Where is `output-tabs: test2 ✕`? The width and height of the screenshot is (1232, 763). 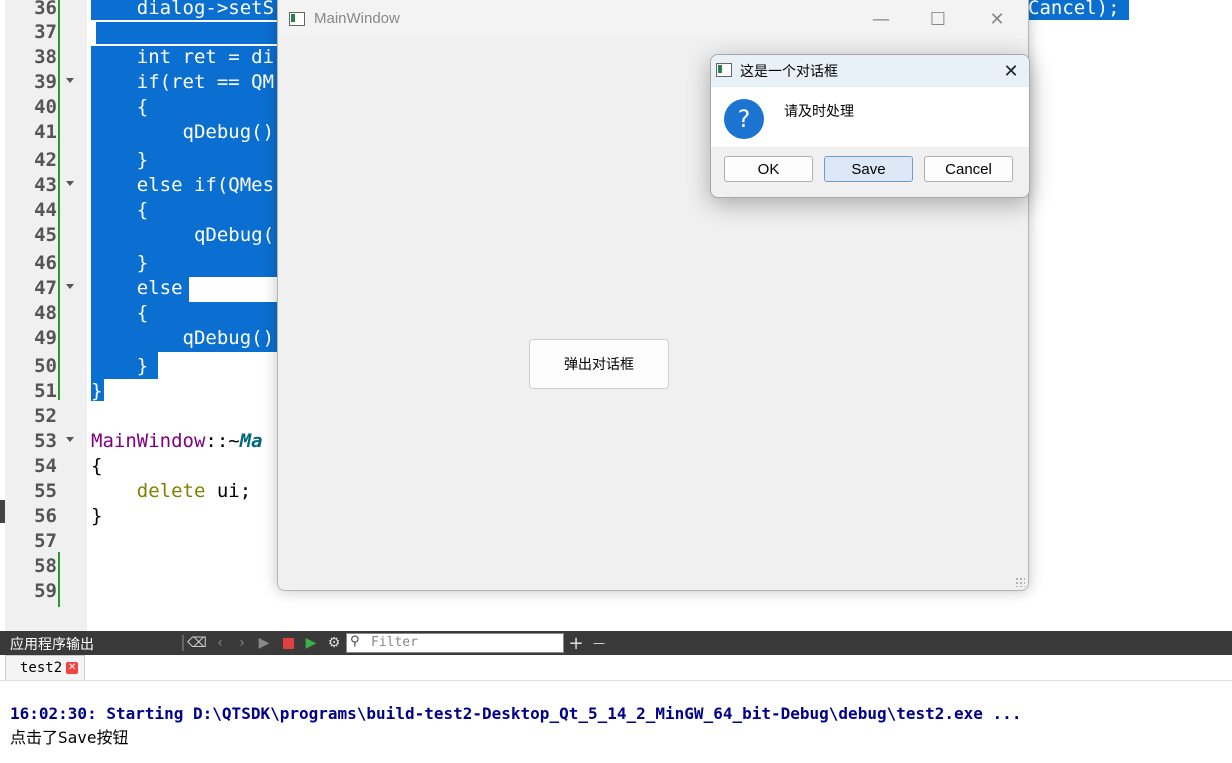
output-tabs: test2 ✕ is located at coordinates (616, 668).